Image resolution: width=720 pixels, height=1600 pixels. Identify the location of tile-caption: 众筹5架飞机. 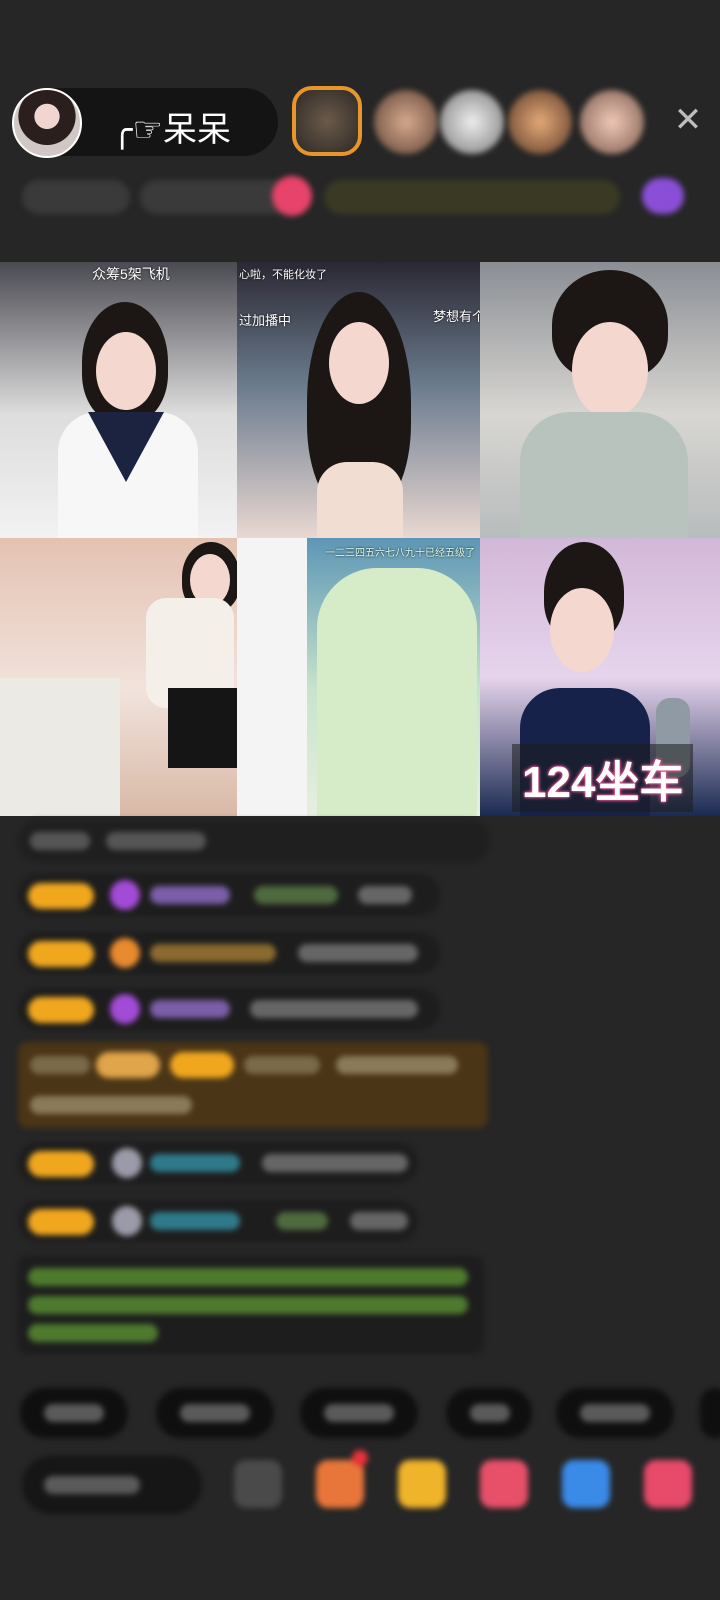
(131, 274).